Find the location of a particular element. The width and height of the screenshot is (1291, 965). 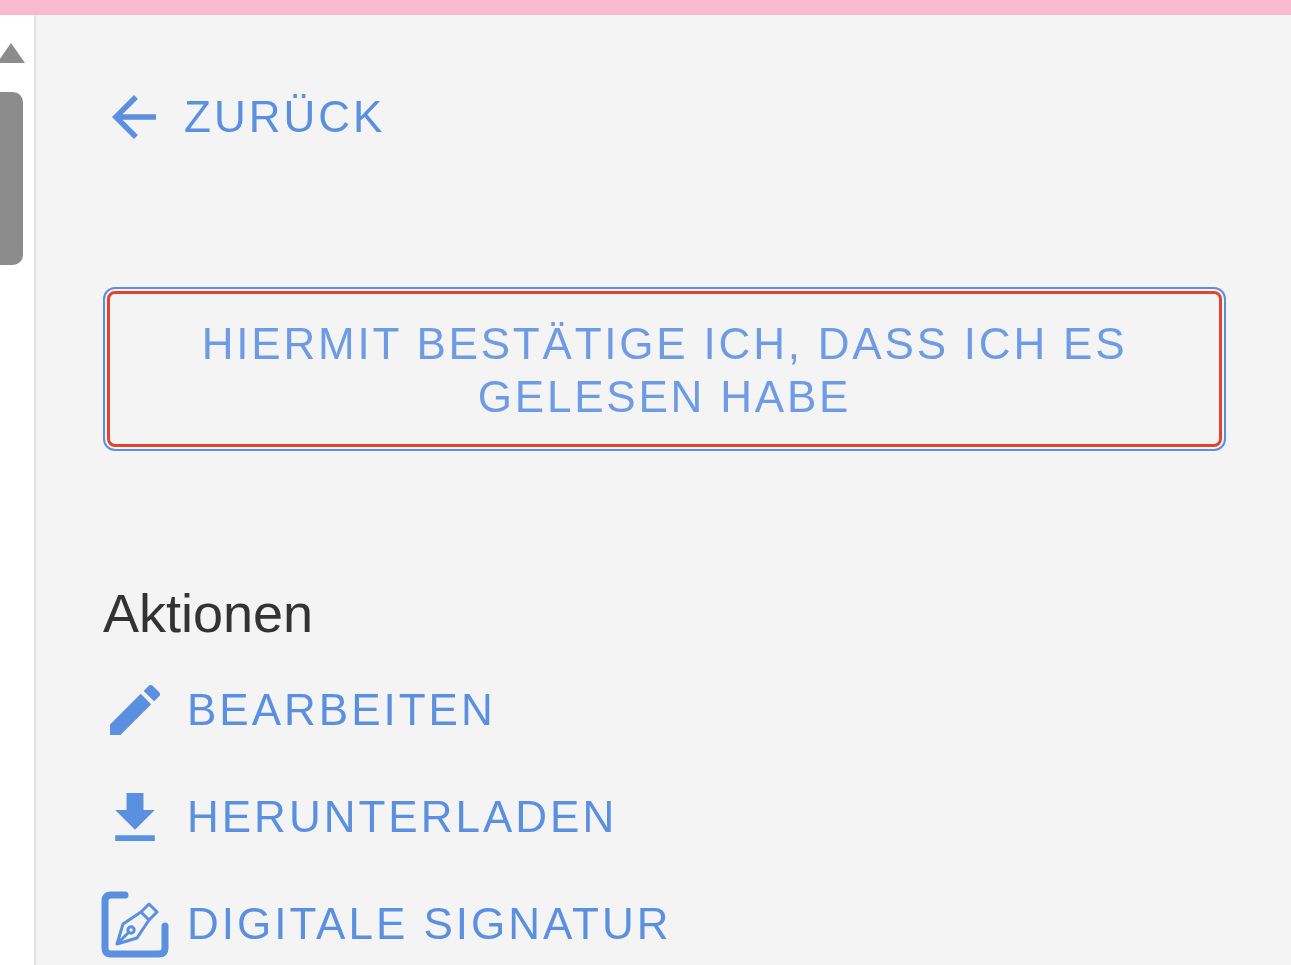

confirm-read-button: HIERMIT BESTÄTIGE ICH, DASS ICH ES GELESEN HABE is located at coordinates (664, 369).